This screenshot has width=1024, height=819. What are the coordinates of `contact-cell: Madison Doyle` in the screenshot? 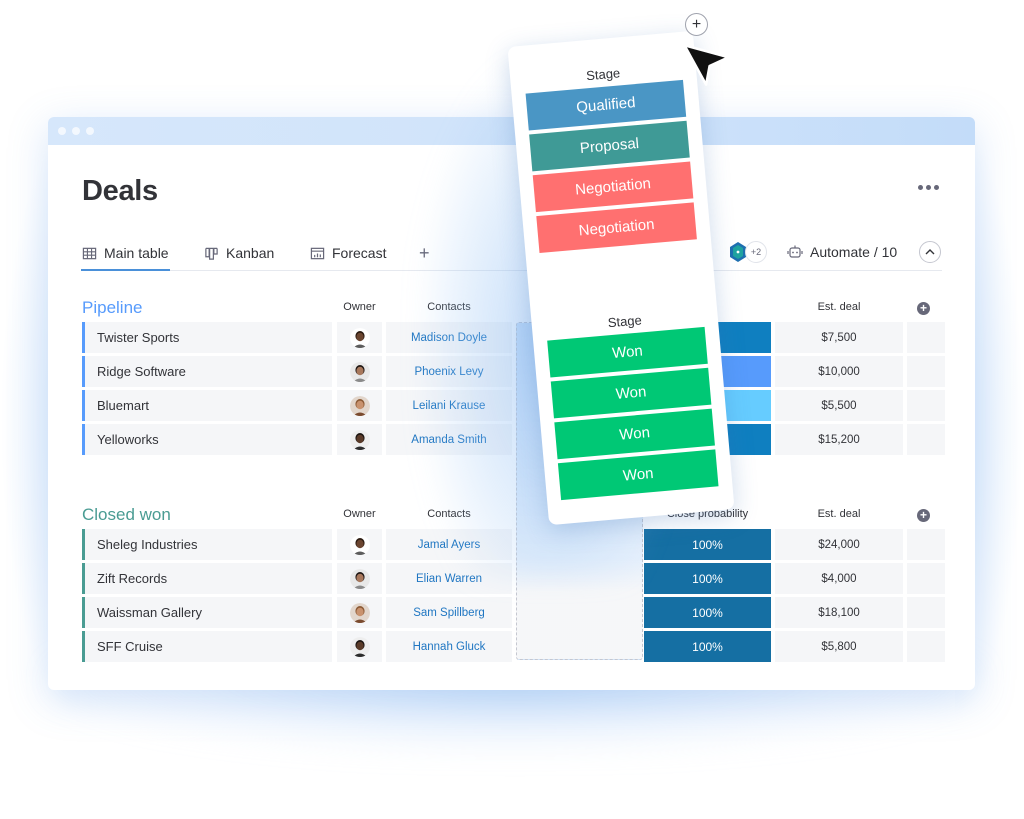 It's located at (449, 337).